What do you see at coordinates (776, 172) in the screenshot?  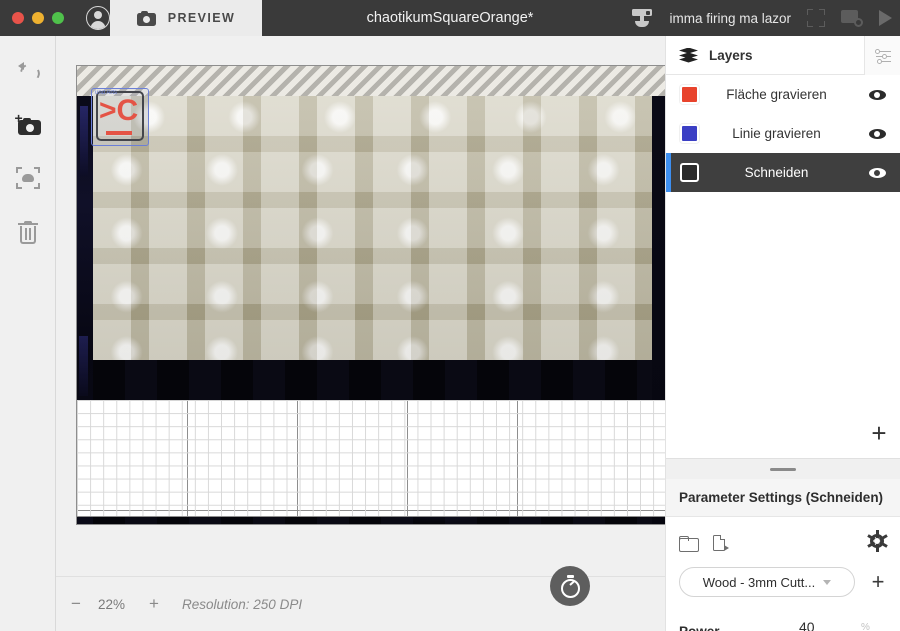 I see `layer-name: Schneiden` at bounding box center [776, 172].